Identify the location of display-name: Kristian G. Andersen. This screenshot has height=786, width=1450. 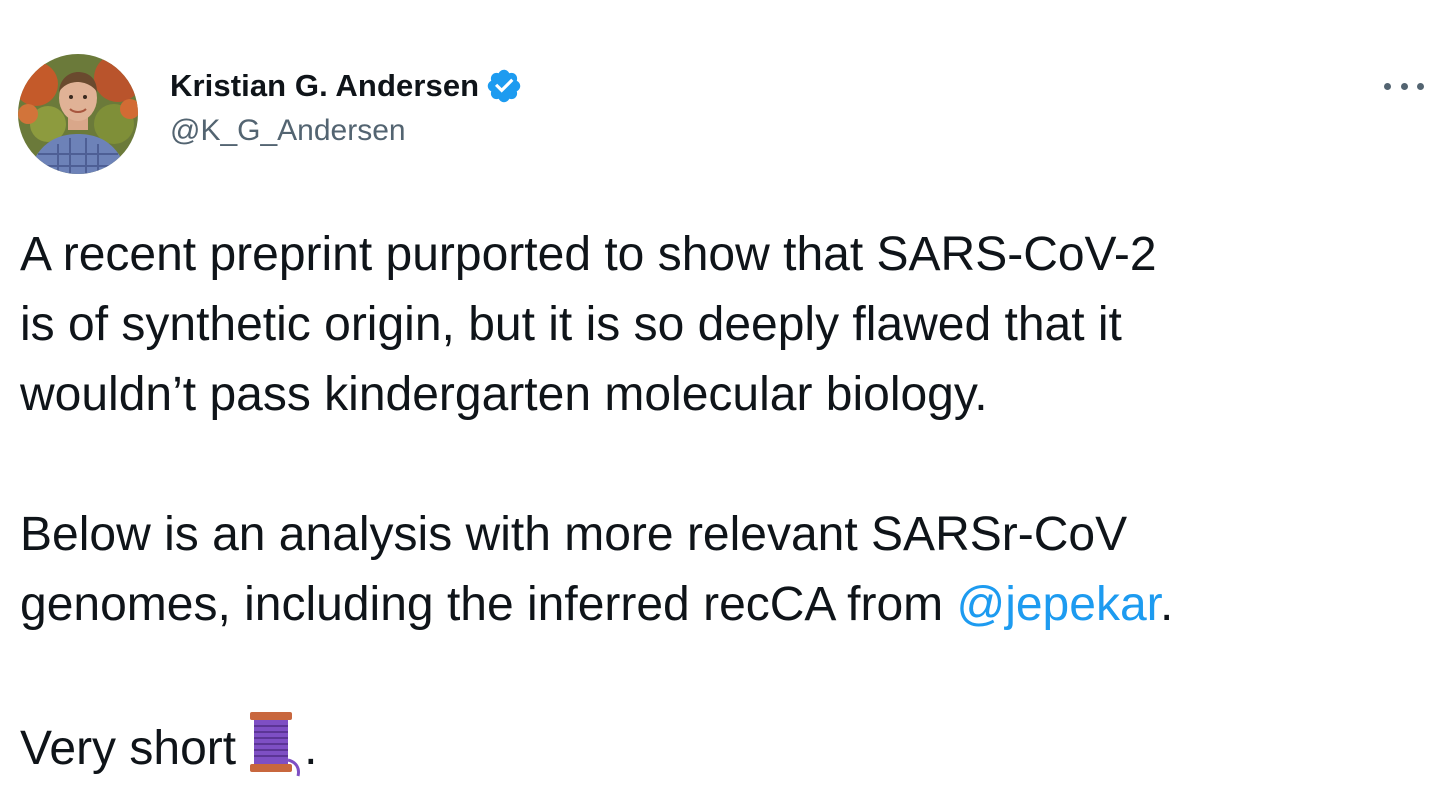
(324, 86).